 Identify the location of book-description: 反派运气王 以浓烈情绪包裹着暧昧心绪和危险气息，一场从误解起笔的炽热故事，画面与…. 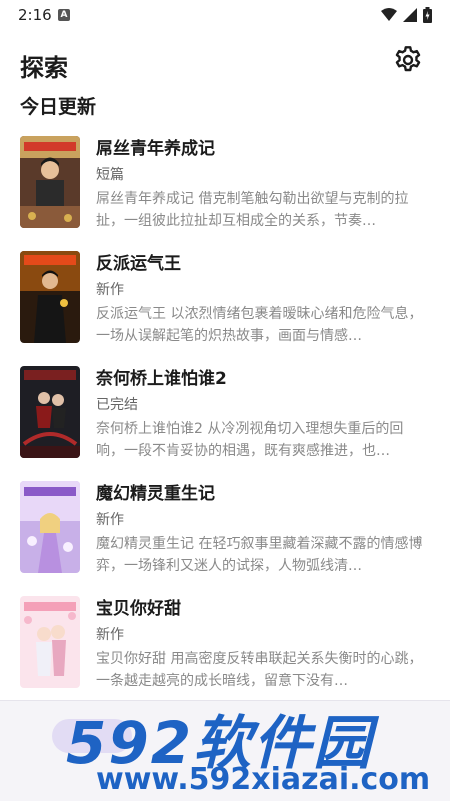
(259, 325).